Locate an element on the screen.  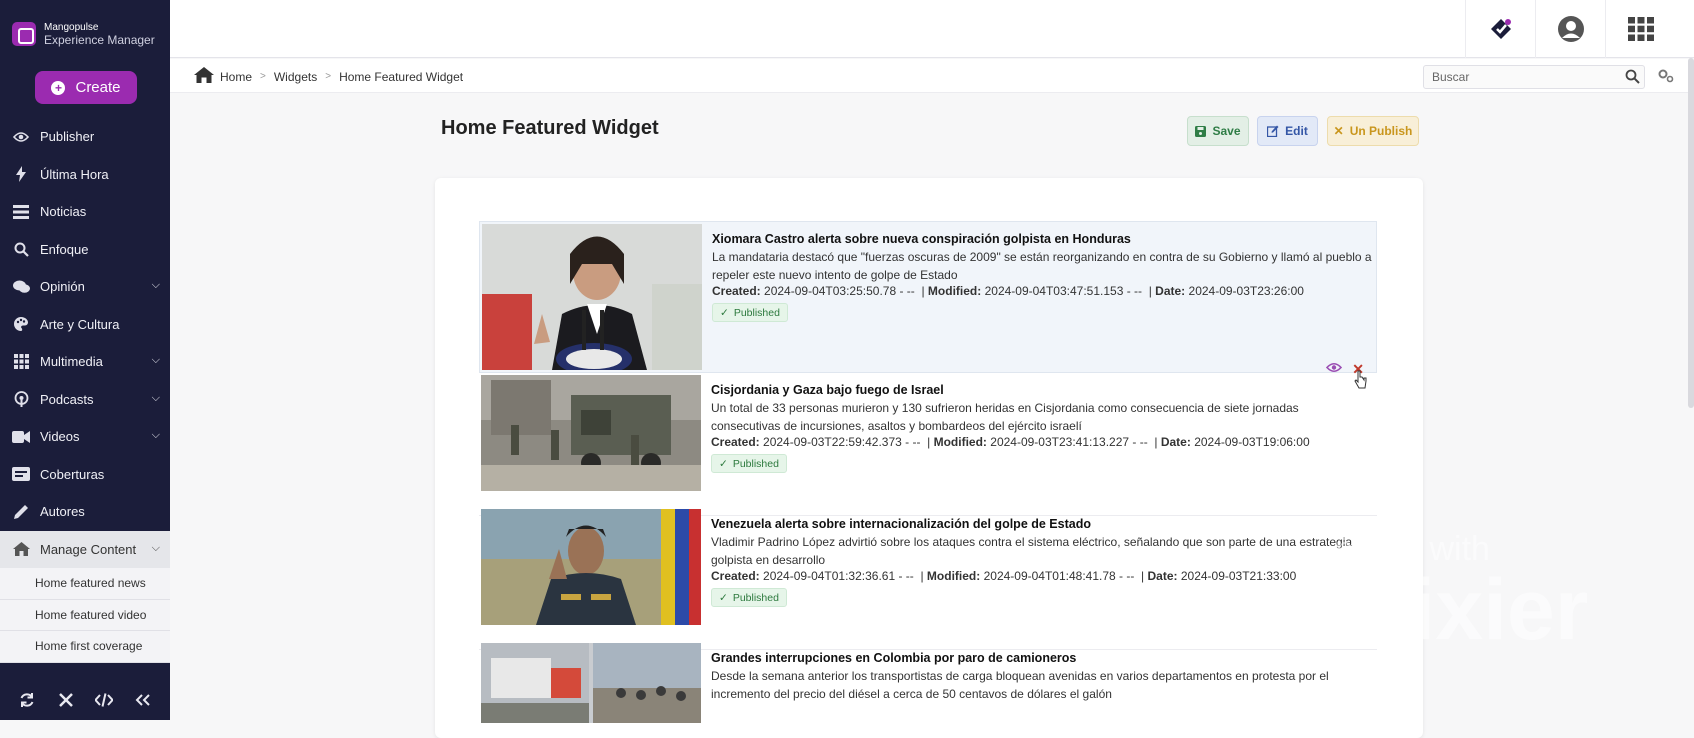
sidebar-item-arte-y-cultura: Arte y Cultura is located at coordinates (85, 325).